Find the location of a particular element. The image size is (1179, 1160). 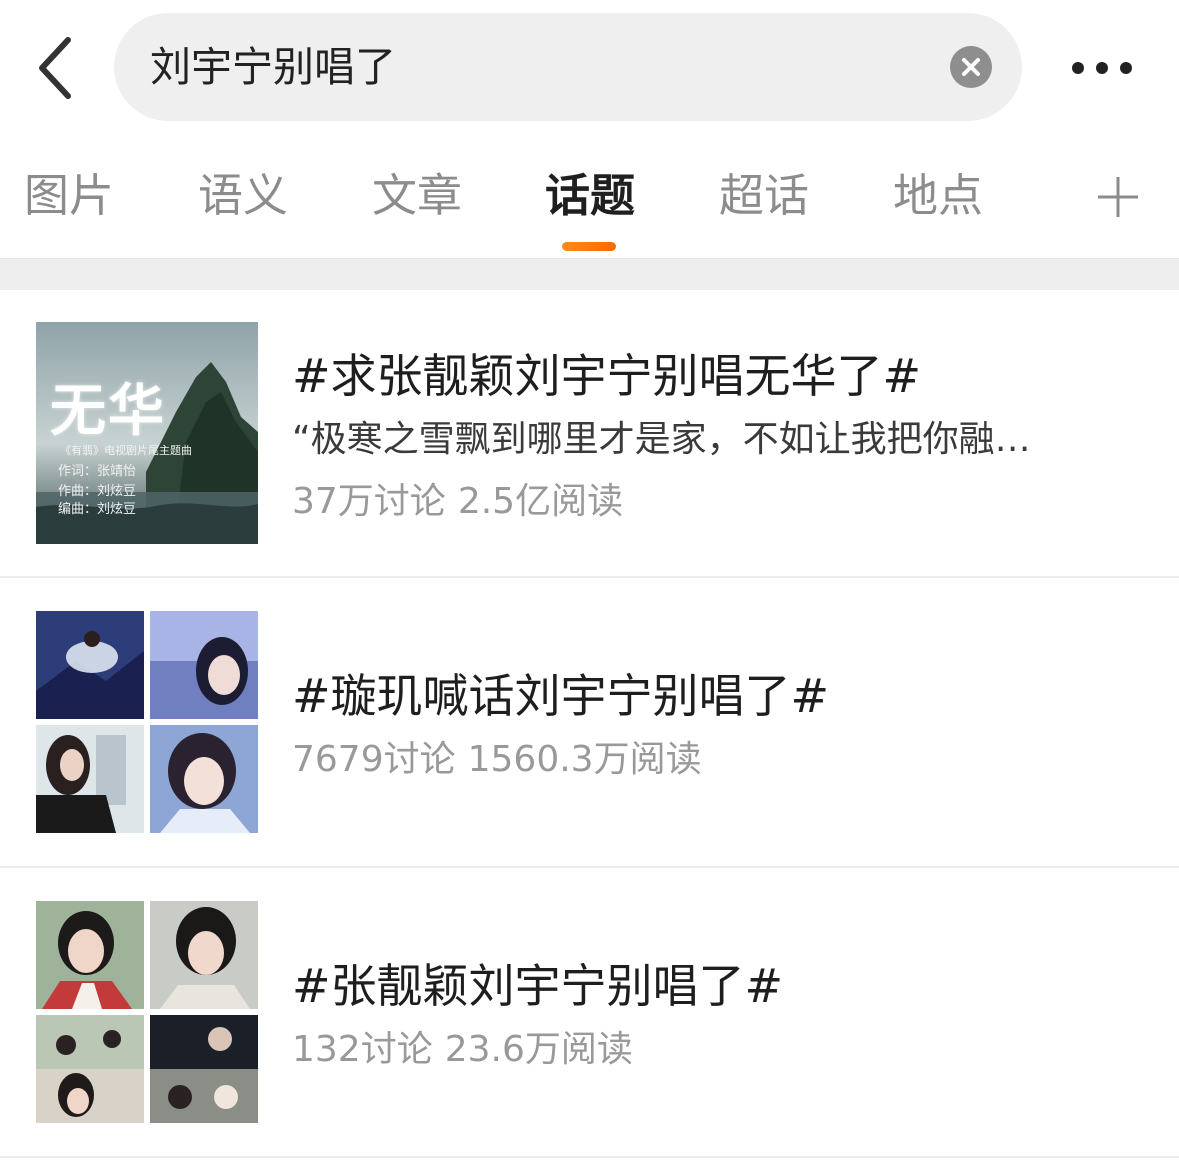

clear-search-button is located at coordinates (971, 67).